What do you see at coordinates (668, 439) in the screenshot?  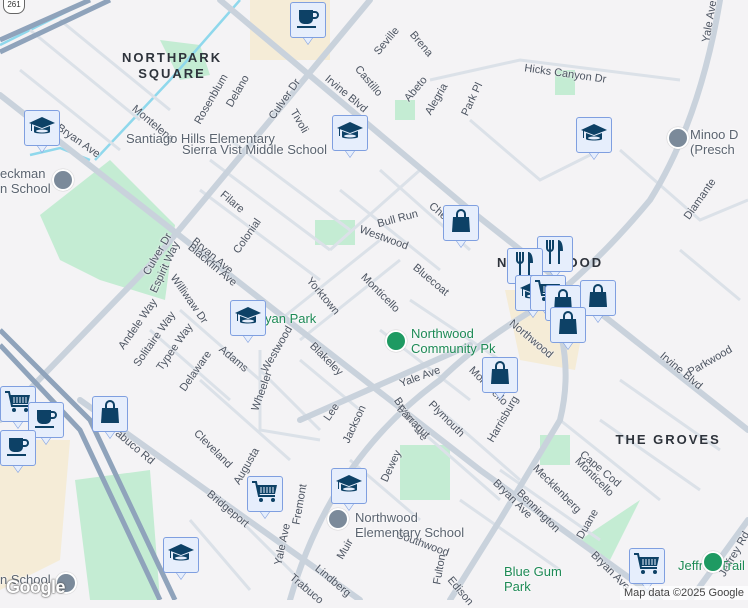 I see `neighborhood-label: THE GROVES` at bounding box center [668, 439].